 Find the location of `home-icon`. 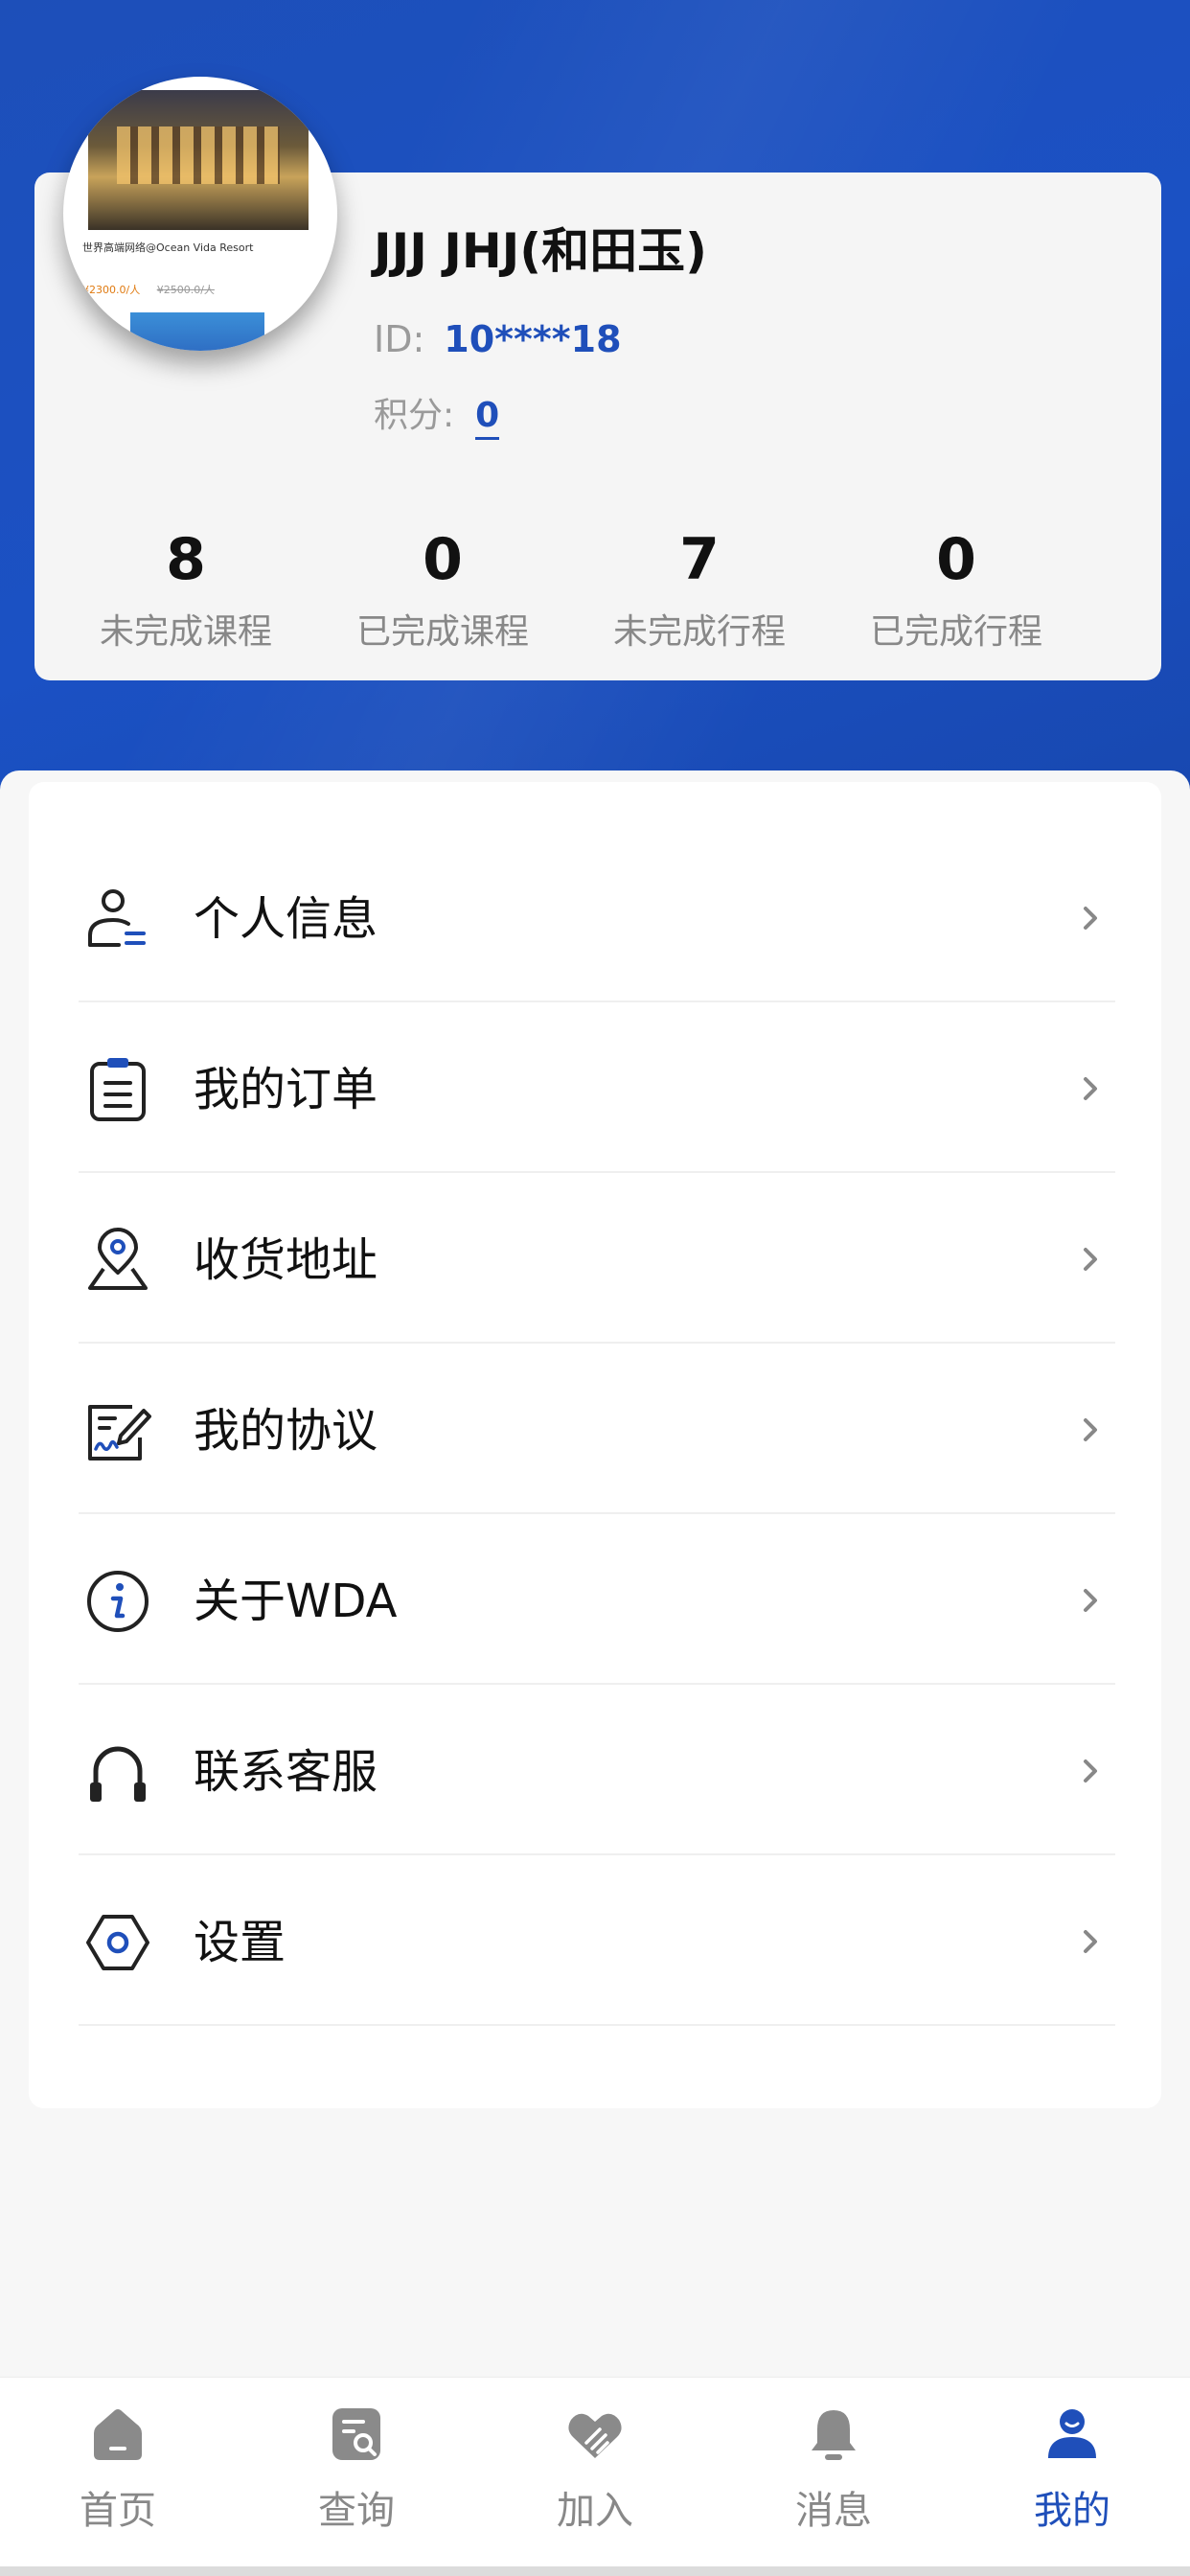

home-icon is located at coordinates (118, 2434).